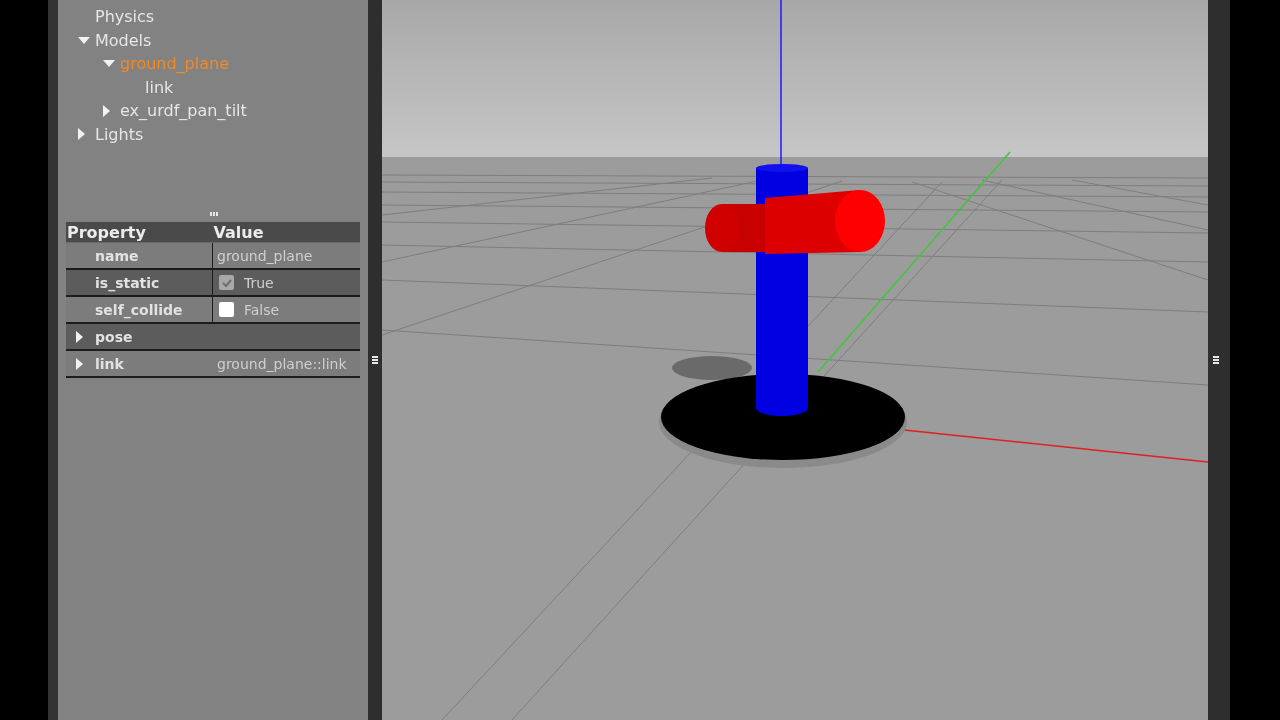 This screenshot has height=720, width=1280. What do you see at coordinates (262, 309) in the screenshot?
I see `property-value: False` at bounding box center [262, 309].